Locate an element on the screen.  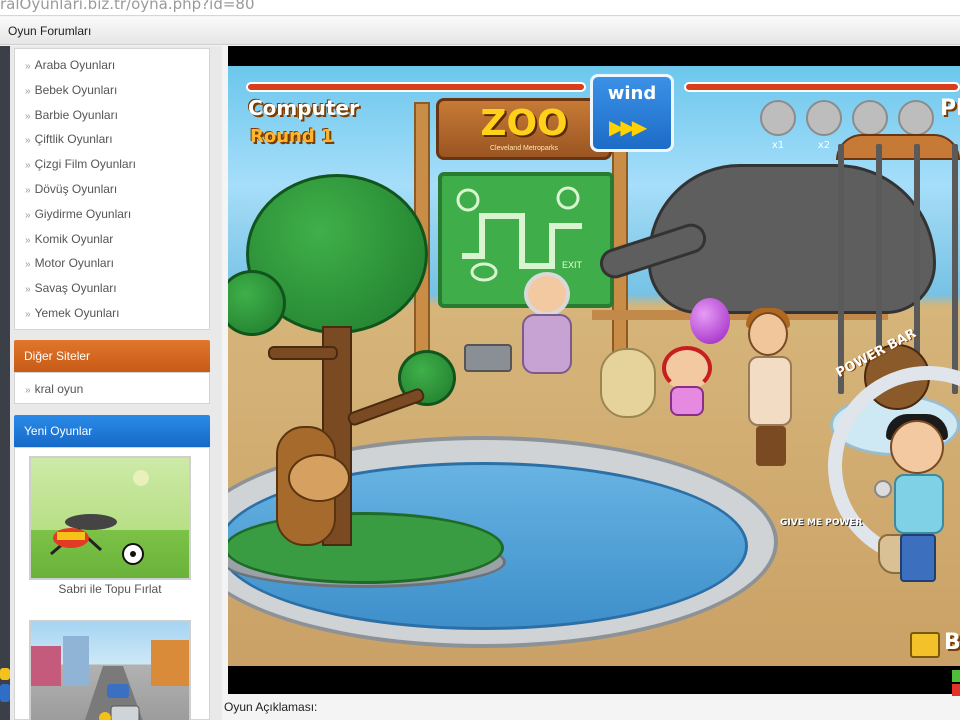
boy-head is located at coordinates (768, 334).